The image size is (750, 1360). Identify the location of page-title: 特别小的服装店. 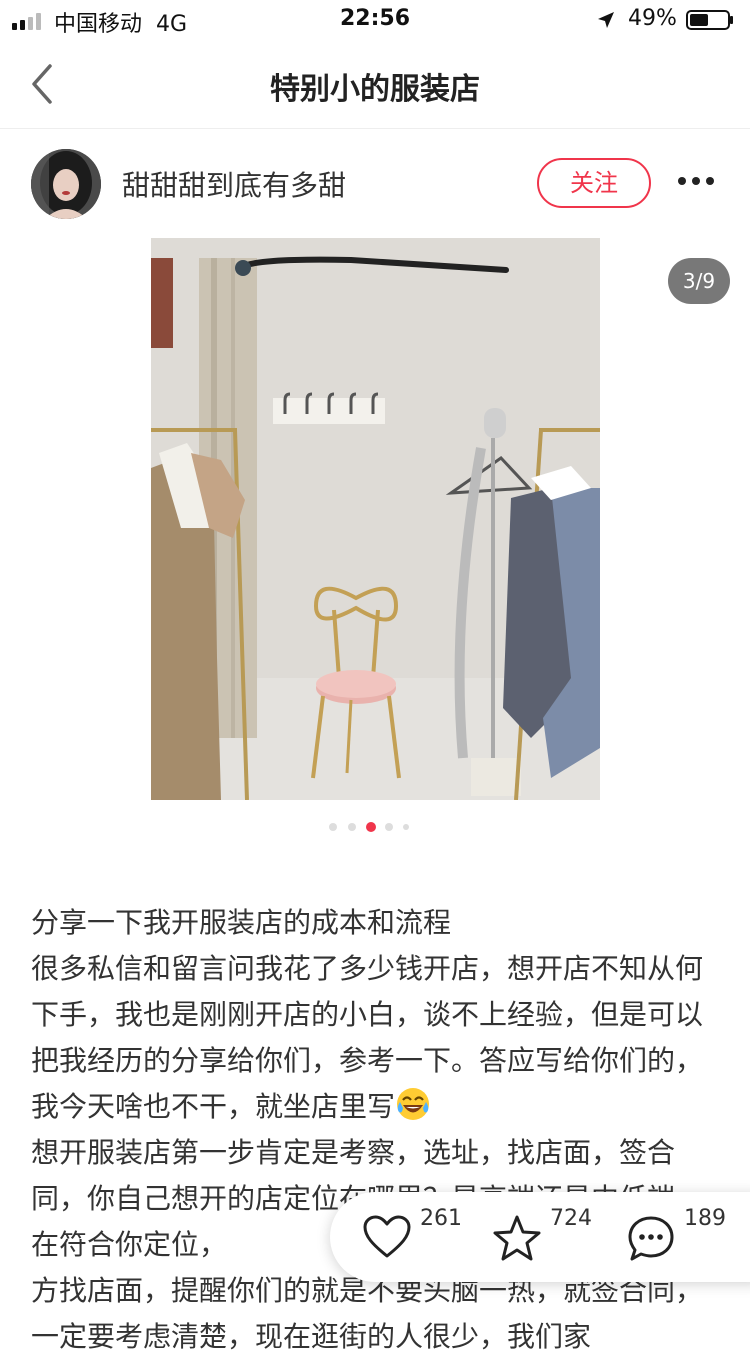
(375, 89).